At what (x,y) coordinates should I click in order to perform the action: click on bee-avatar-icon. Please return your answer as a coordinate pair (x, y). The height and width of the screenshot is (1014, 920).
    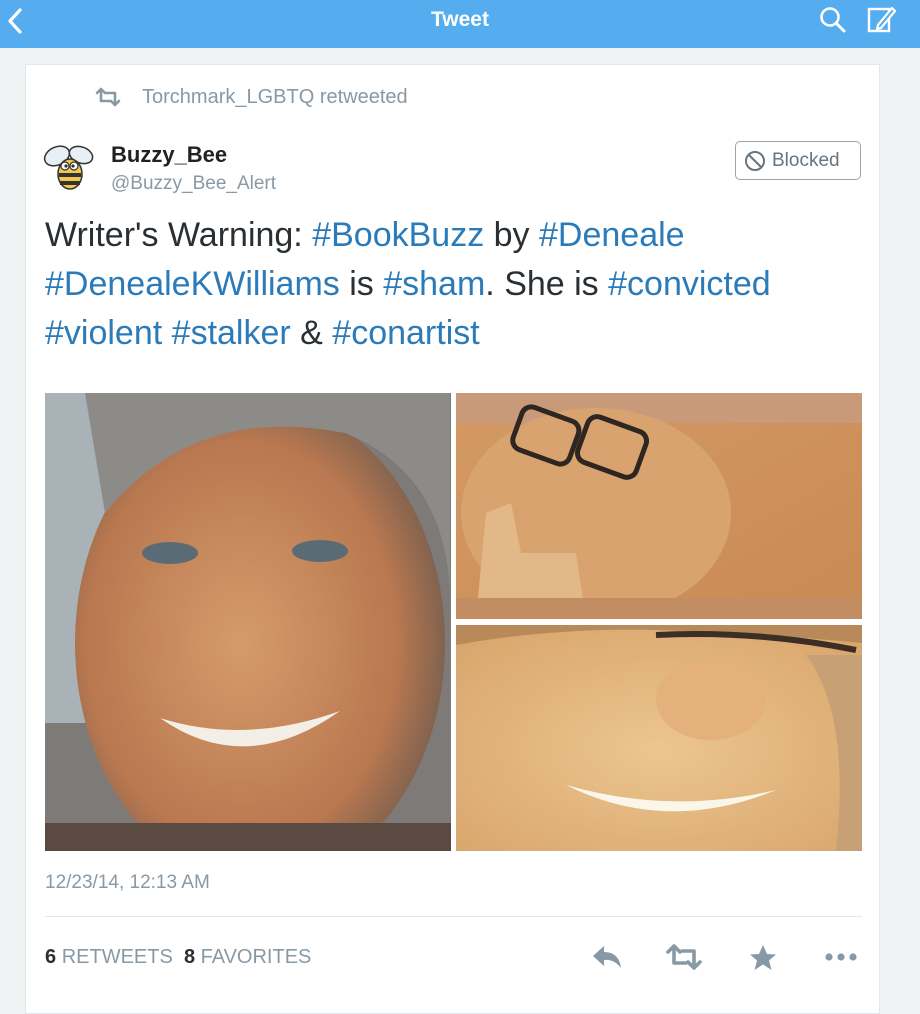
    Looking at the image, I should click on (68, 167).